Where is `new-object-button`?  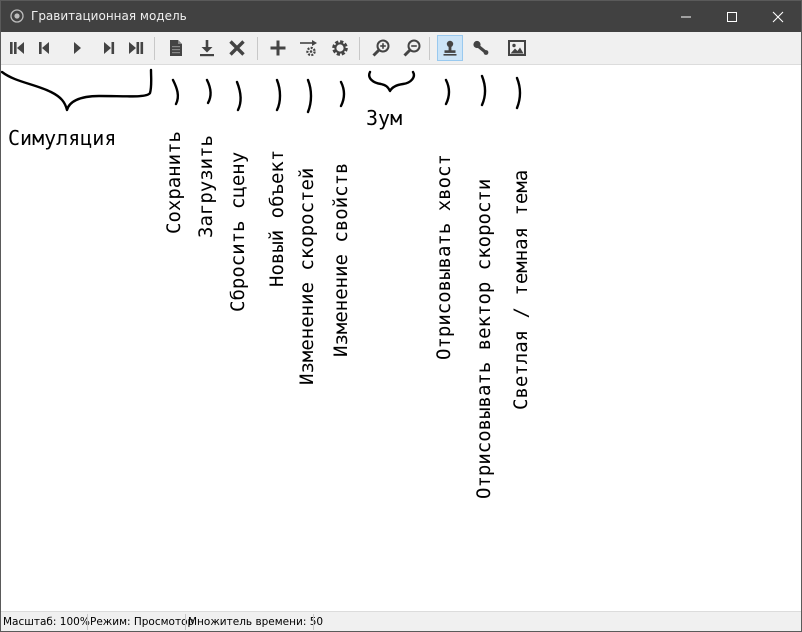 new-object-button is located at coordinates (278, 48).